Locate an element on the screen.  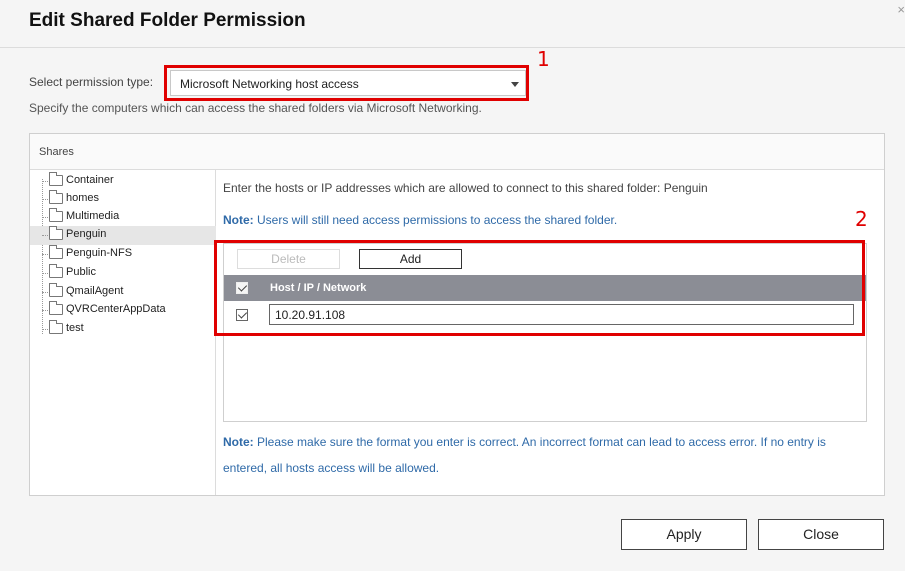
tree-item-label: Multimedia is located at coordinates (93, 216).